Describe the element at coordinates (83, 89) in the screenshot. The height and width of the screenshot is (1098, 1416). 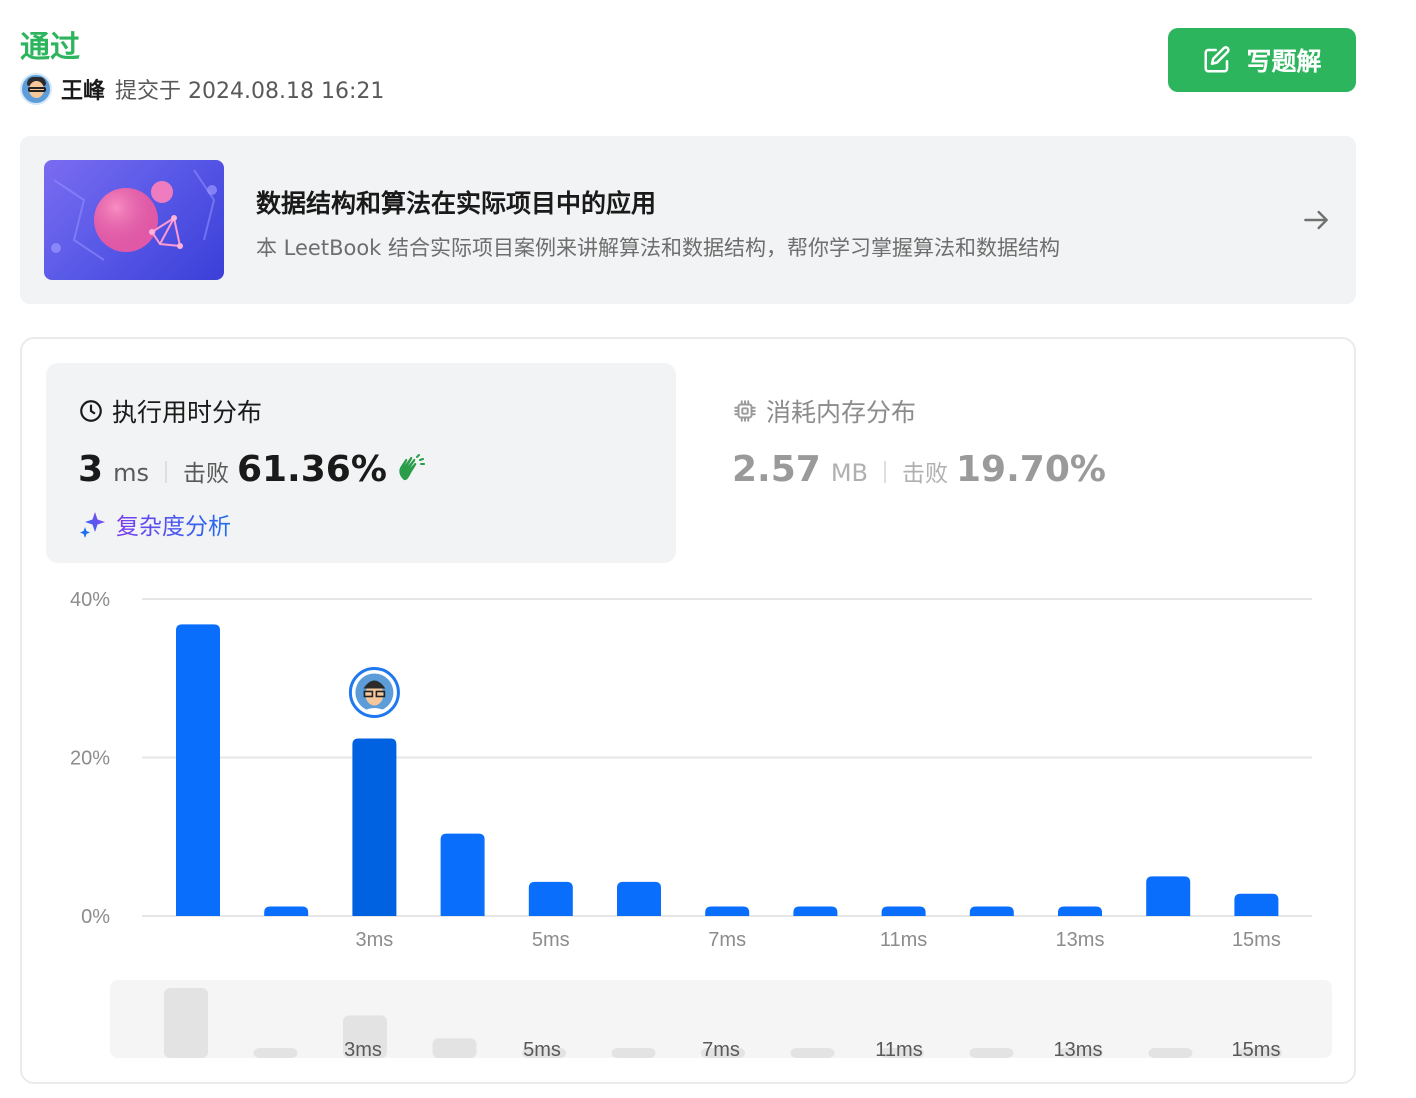
I see `submitter-name: 王峰` at that location.